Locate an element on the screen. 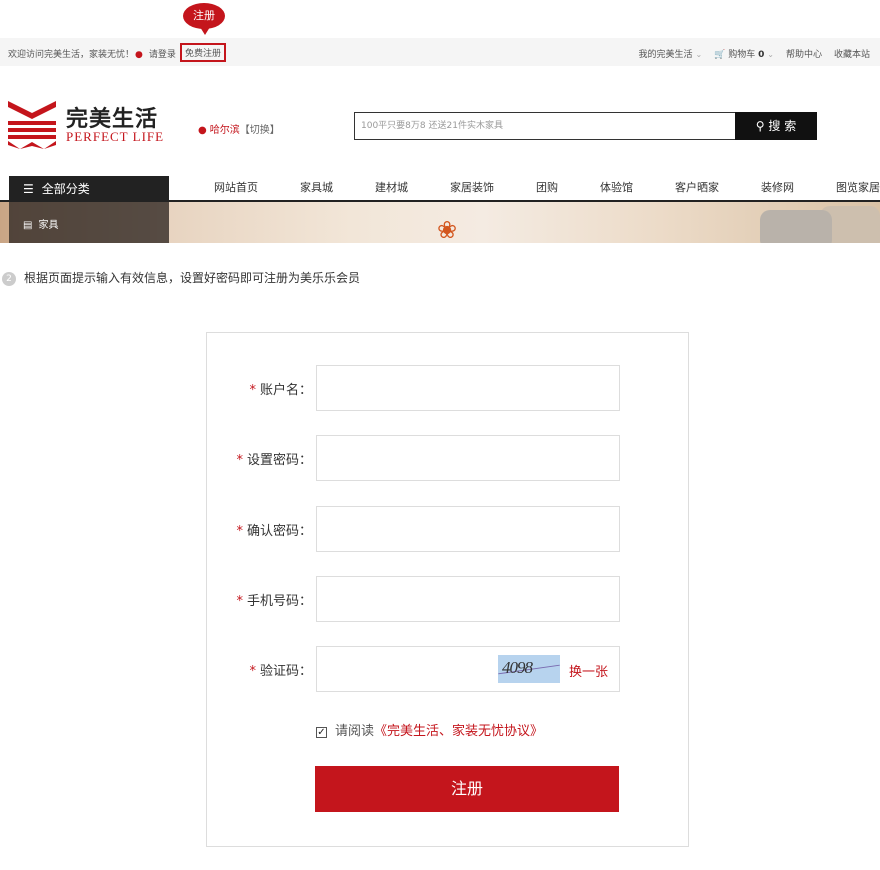 The image size is (880, 870). agreement-row: ✓ 请阅读《完美生活、家装无忧协议》 is located at coordinates (429, 729).